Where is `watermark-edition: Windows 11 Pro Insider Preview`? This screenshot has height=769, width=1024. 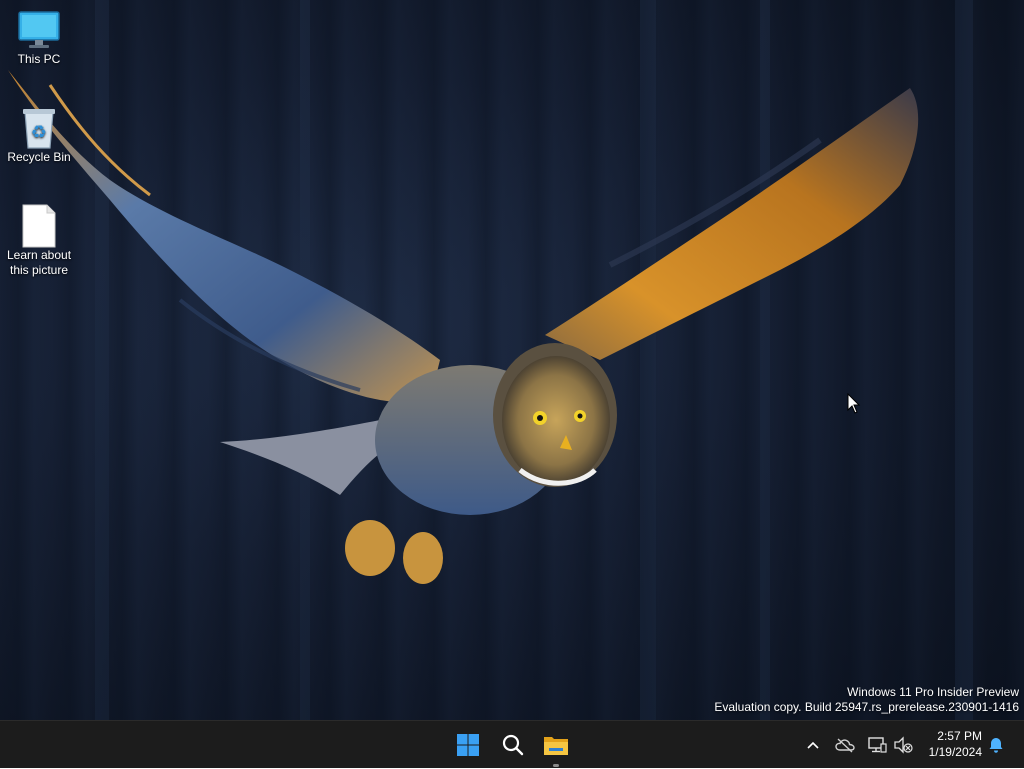
watermark-edition: Windows 11 Pro Insider Preview is located at coordinates (933, 692).